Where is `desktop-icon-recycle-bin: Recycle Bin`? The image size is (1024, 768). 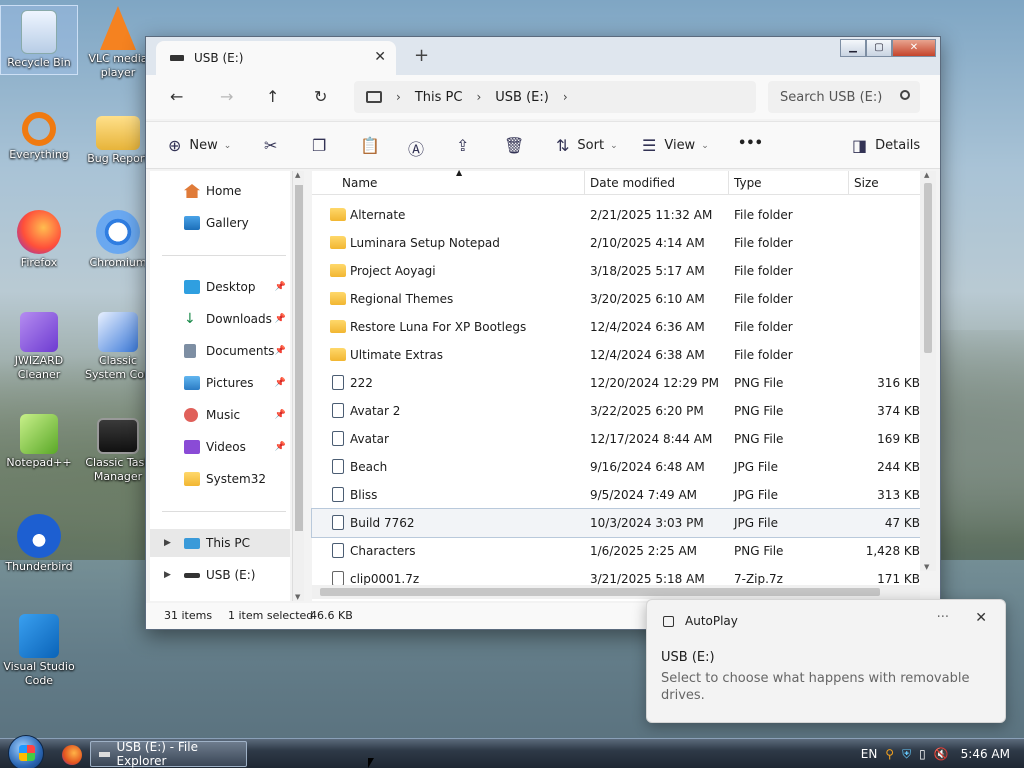
desktop-icon-recycle-bin: Recycle Bin is located at coordinates (39, 40).